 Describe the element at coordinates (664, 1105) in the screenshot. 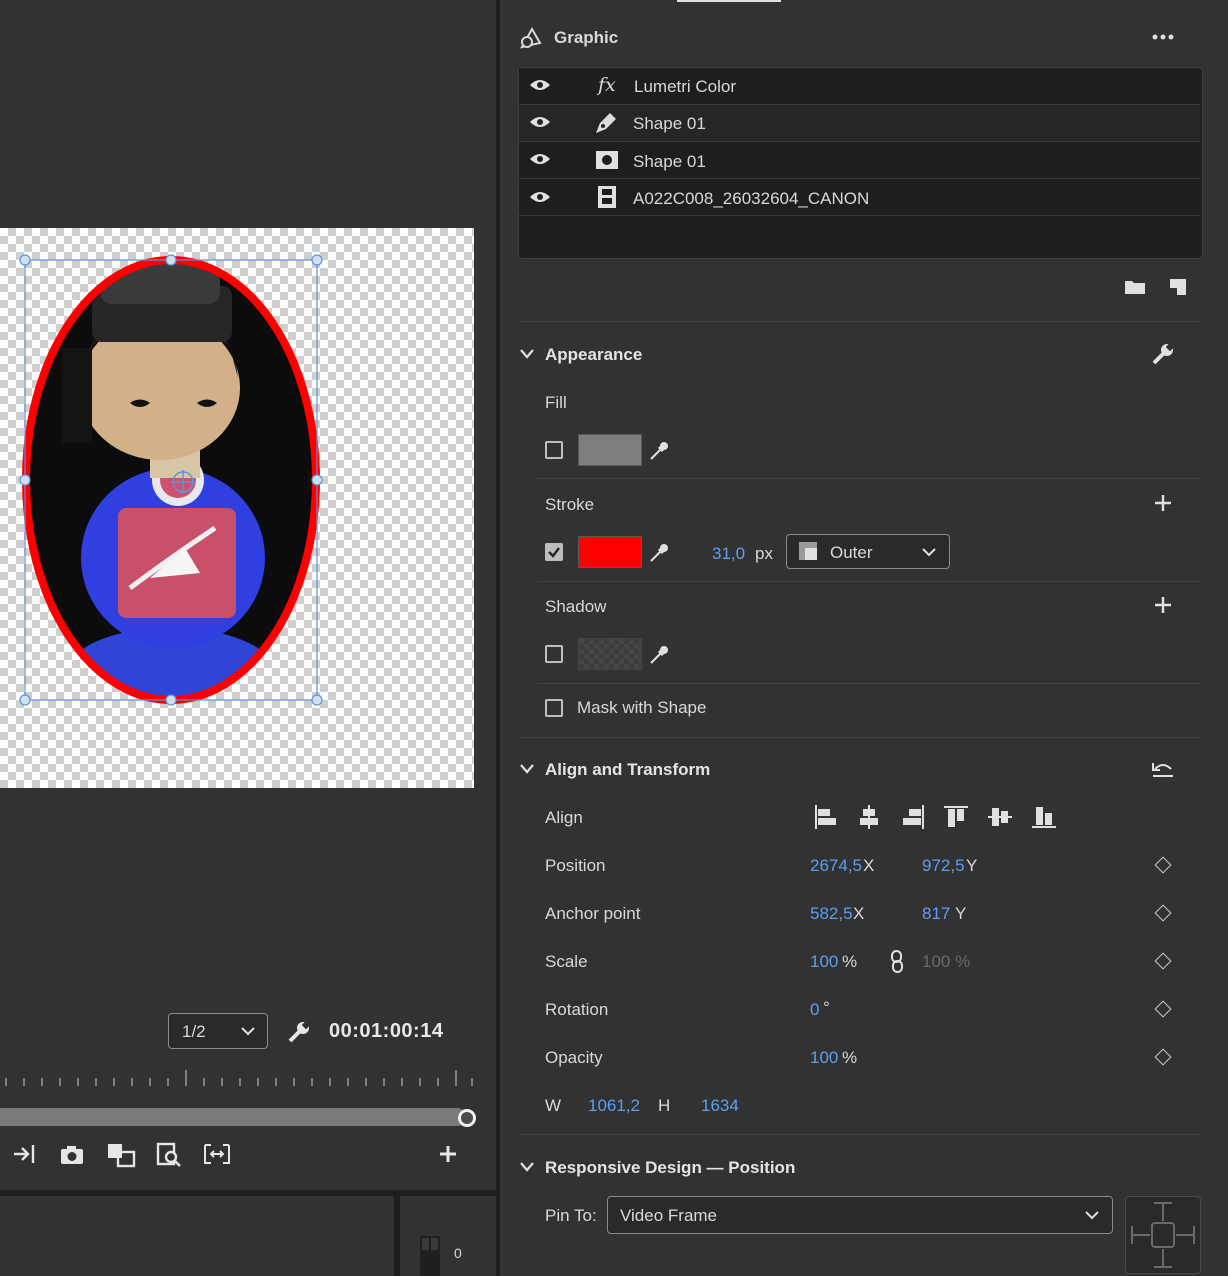

I see `height-label: H` at that location.